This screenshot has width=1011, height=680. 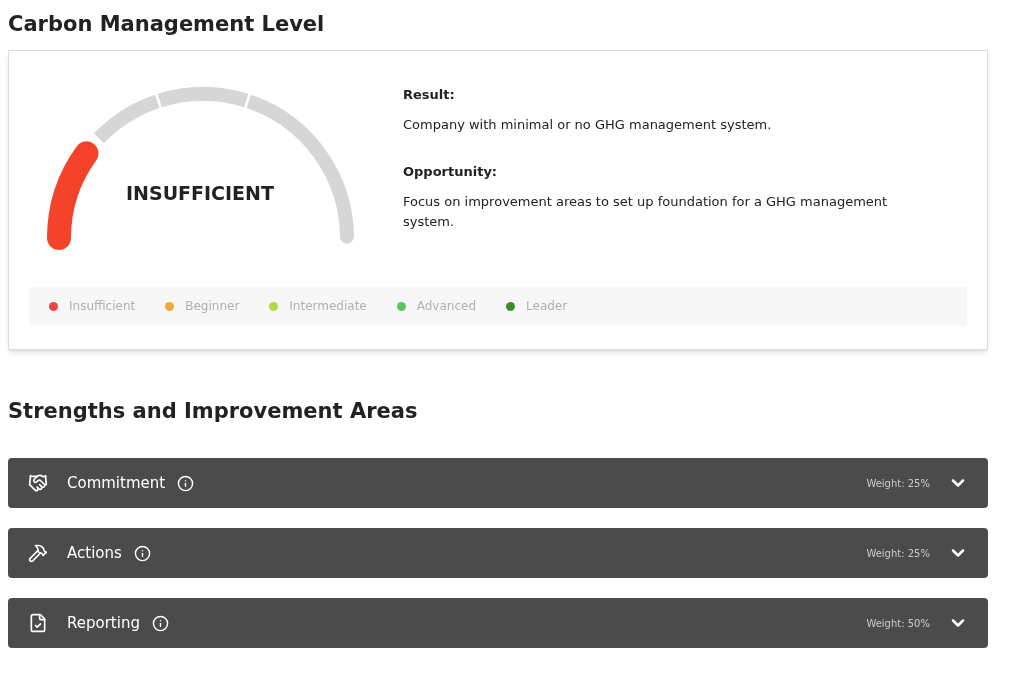 What do you see at coordinates (38, 483) in the screenshot?
I see `handshake-icon` at bounding box center [38, 483].